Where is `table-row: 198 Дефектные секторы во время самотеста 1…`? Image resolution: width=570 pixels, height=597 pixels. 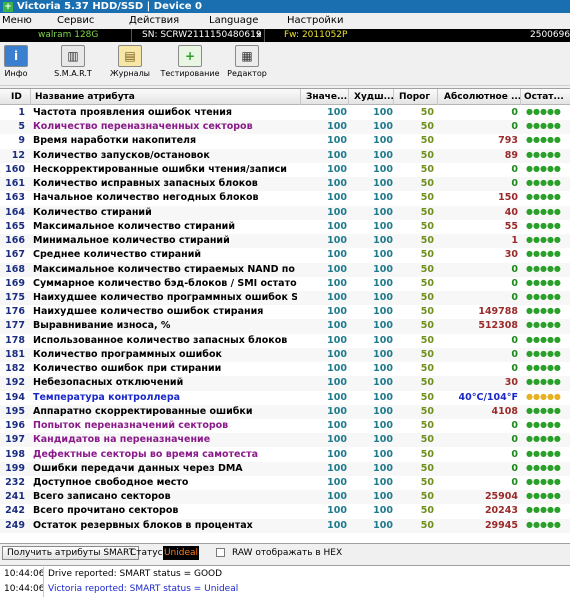
table-row: 198 Дефектные секторы во время самотеста 1… is located at coordinates (285, 455).